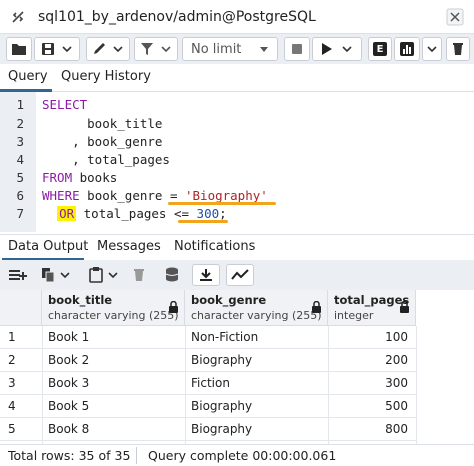  What do you see at coordinates (354, 315) in the screenshot?
I see `column-type: integer` at bounding box center [354, 315].